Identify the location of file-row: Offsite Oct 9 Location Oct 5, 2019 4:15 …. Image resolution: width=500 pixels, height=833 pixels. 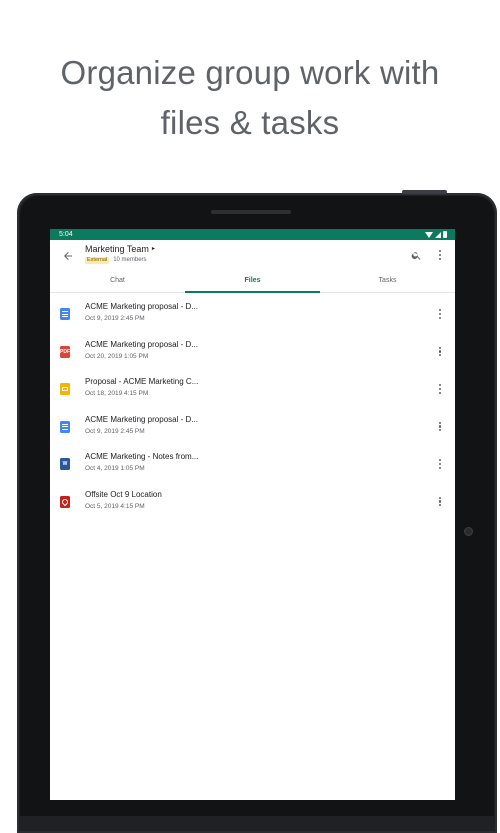
(252, 505).